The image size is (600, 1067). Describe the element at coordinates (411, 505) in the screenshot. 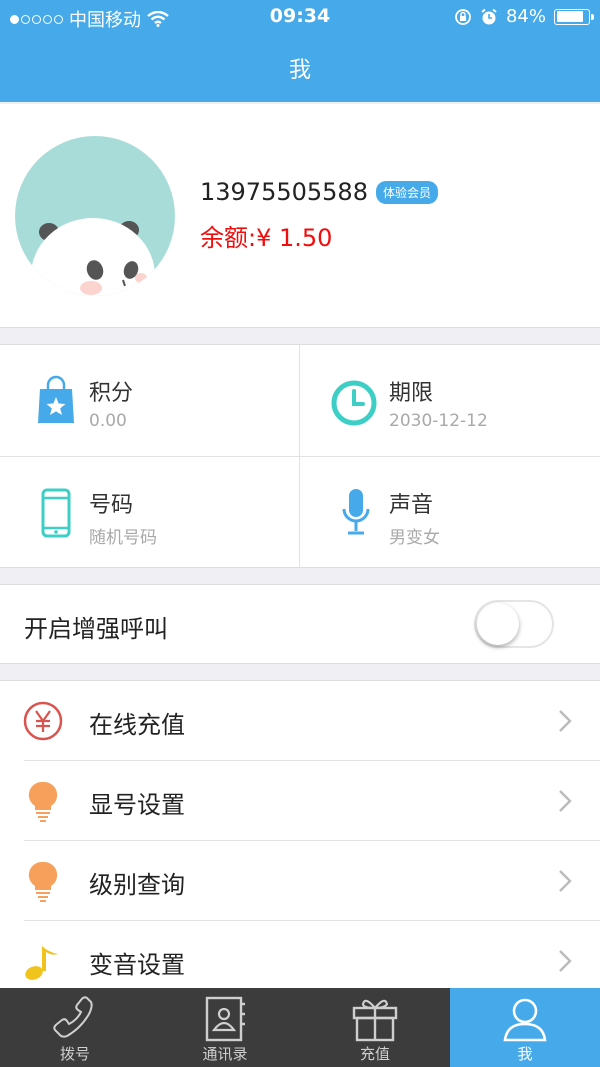

I see `stat-voice-title: 声音` at that location.